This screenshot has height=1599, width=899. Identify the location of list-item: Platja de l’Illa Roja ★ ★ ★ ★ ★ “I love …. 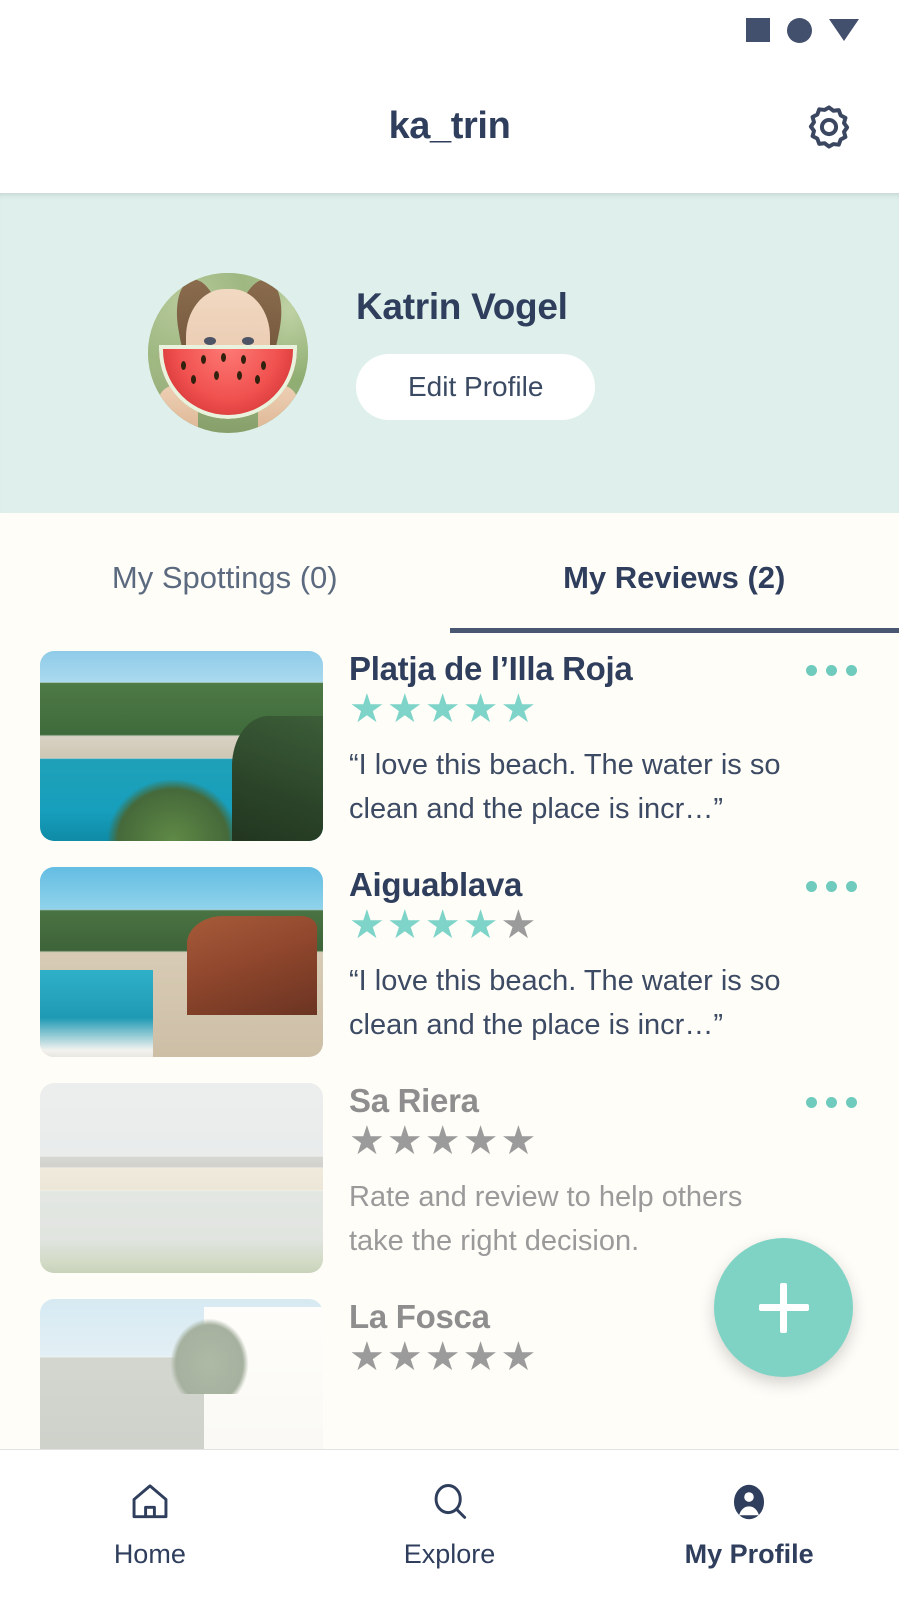
(449, 745).